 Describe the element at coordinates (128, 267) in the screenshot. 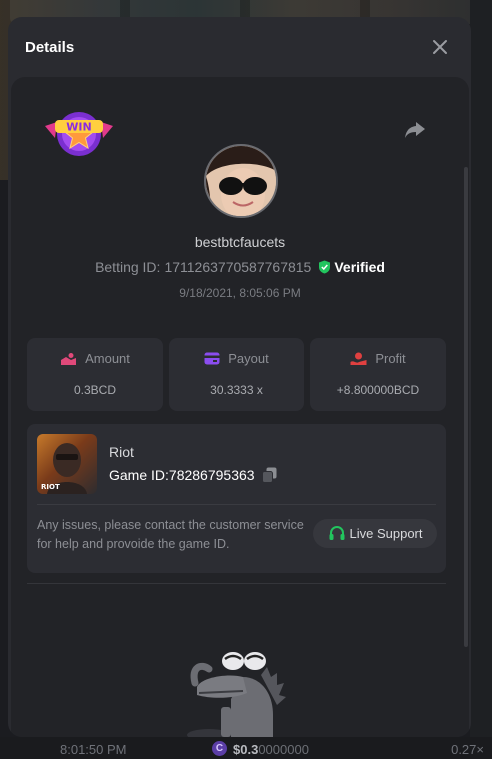

I see `betting-id-label: Betting ID:` at that location.